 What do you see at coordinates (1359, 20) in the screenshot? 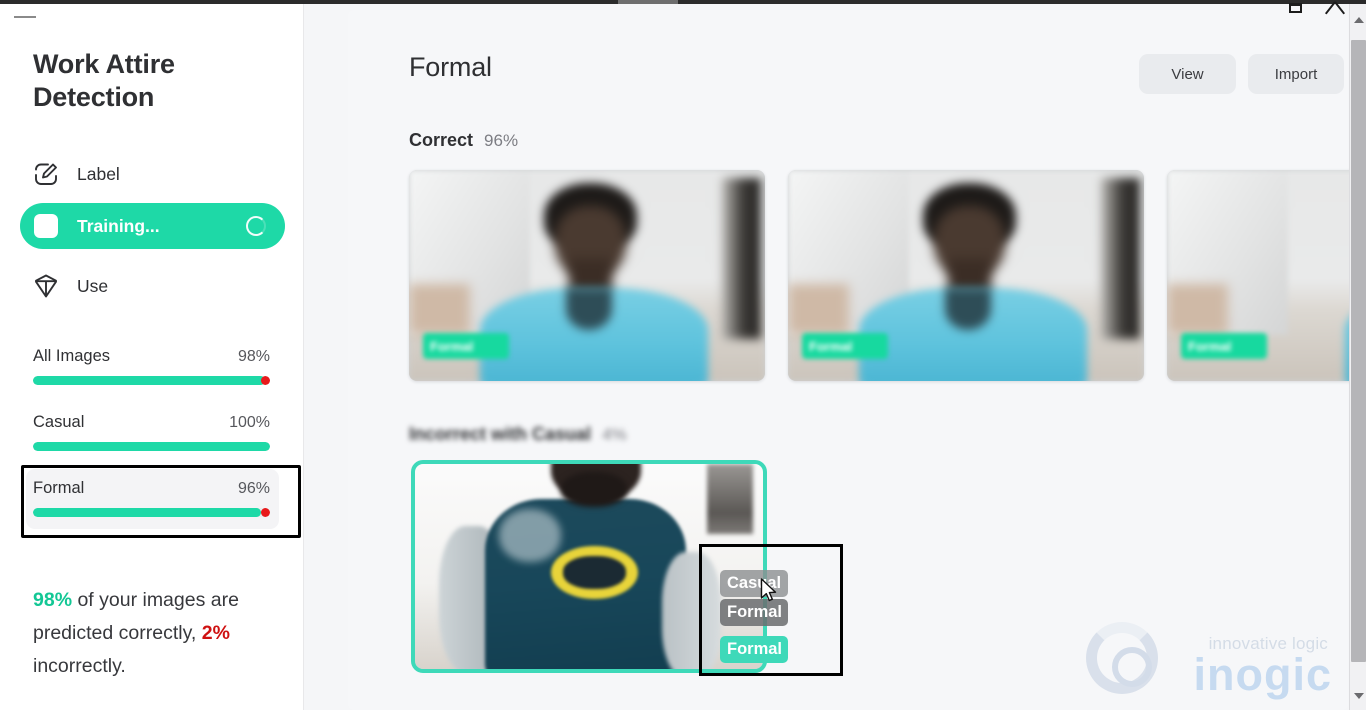
I see `scroll-up-arrow-icon` at bounding box center [1359, 20].